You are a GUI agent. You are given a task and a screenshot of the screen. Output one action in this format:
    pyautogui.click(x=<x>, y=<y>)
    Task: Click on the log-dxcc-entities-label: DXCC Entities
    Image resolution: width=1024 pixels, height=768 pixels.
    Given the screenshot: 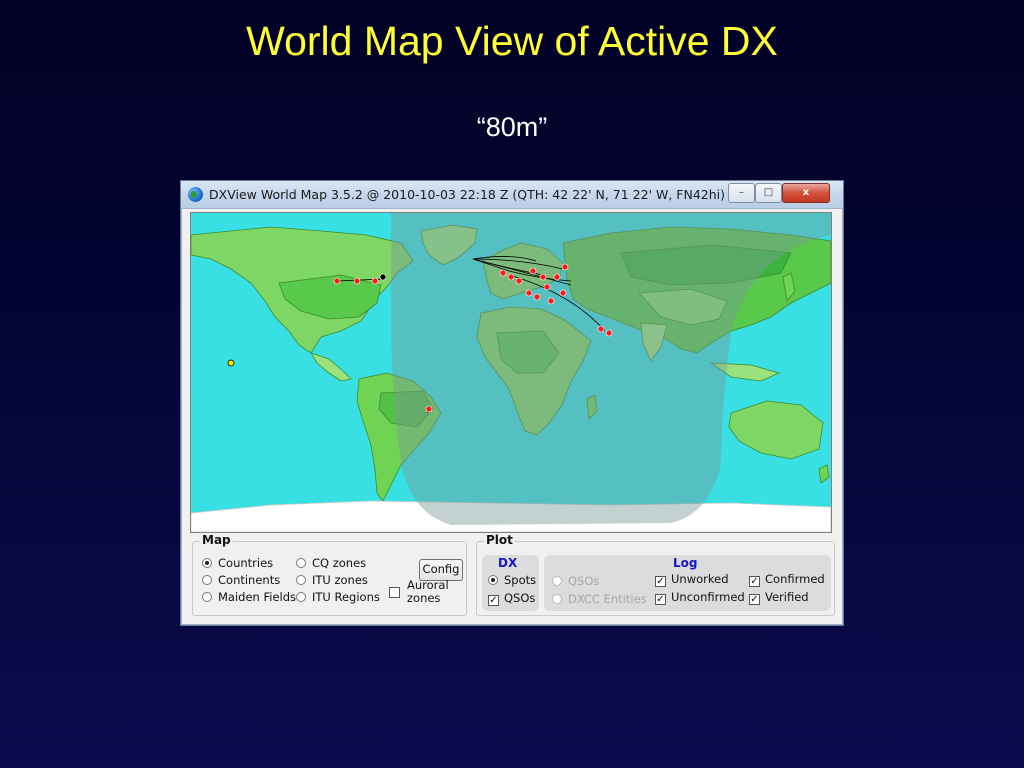 What is the action you would take?
    pyautogui.click(x=607, y=599)
    